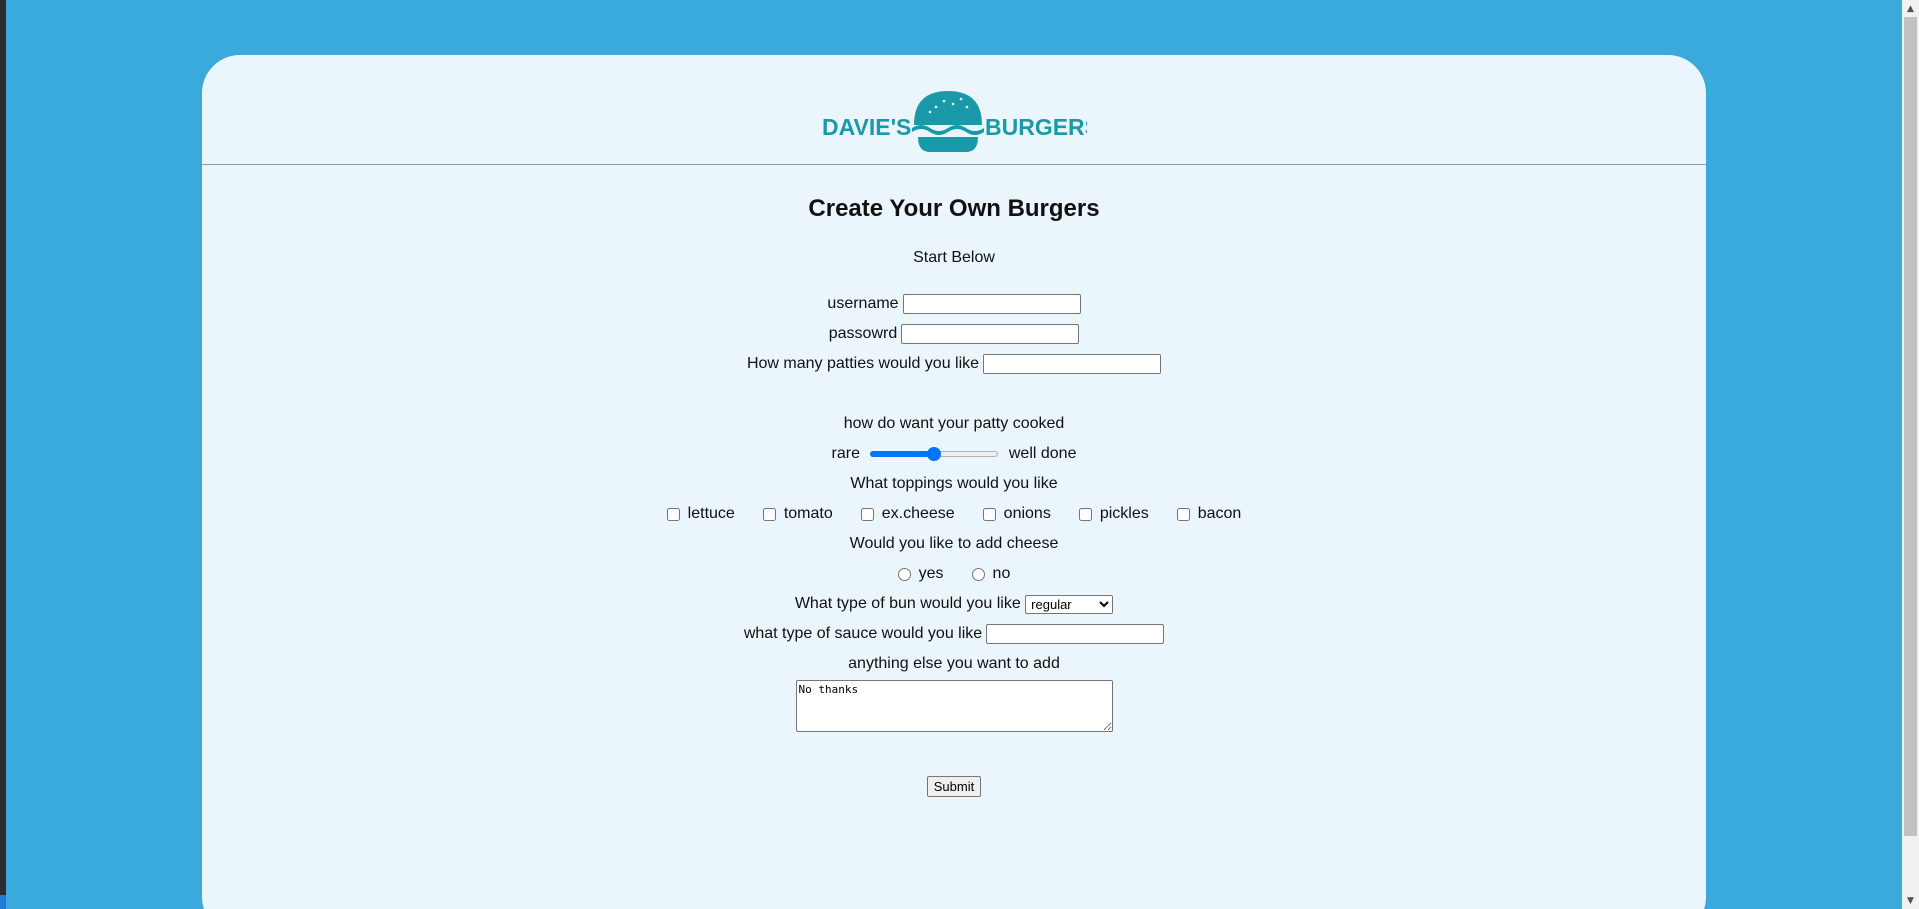  I want to click on subtitle: Start Below, so click(954, 257).